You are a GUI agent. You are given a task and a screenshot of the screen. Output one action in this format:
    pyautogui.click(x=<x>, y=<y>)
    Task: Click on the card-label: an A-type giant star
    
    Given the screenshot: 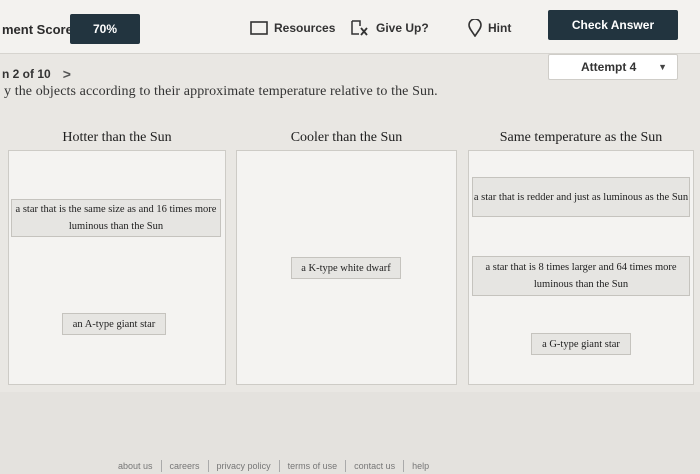 What is the action you would take?
    pyautogui.click(x=114, y=324)
    